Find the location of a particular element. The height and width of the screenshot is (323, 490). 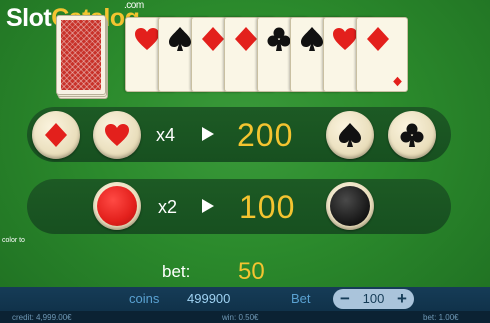

bet-label: bet: is located at coordinates (176, 271).